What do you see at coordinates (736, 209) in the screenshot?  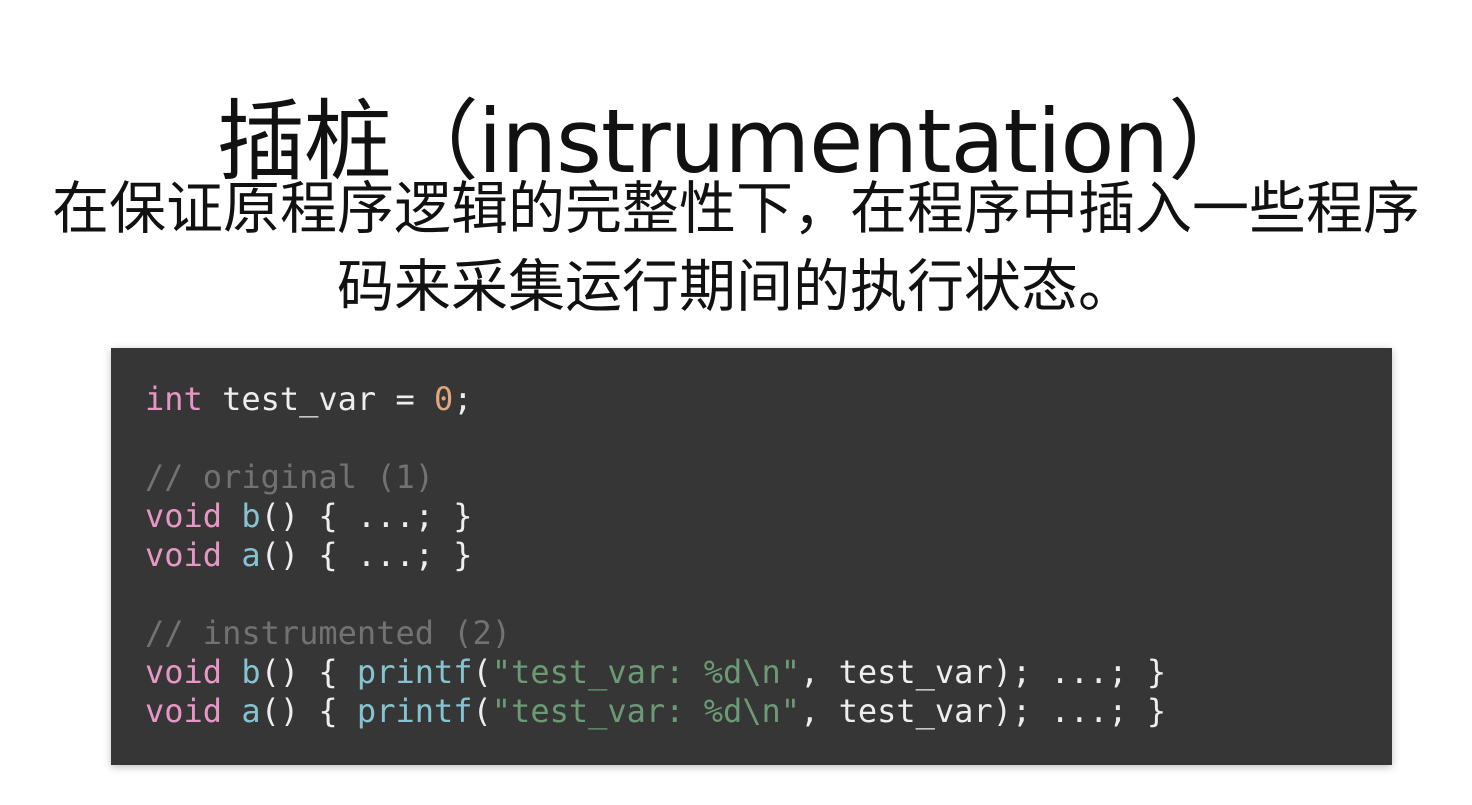 I see `subtitle-line-1: 在保证原程序逻辑的完整性下，在程序中插入一些程序` at bounding box center [736, 209].